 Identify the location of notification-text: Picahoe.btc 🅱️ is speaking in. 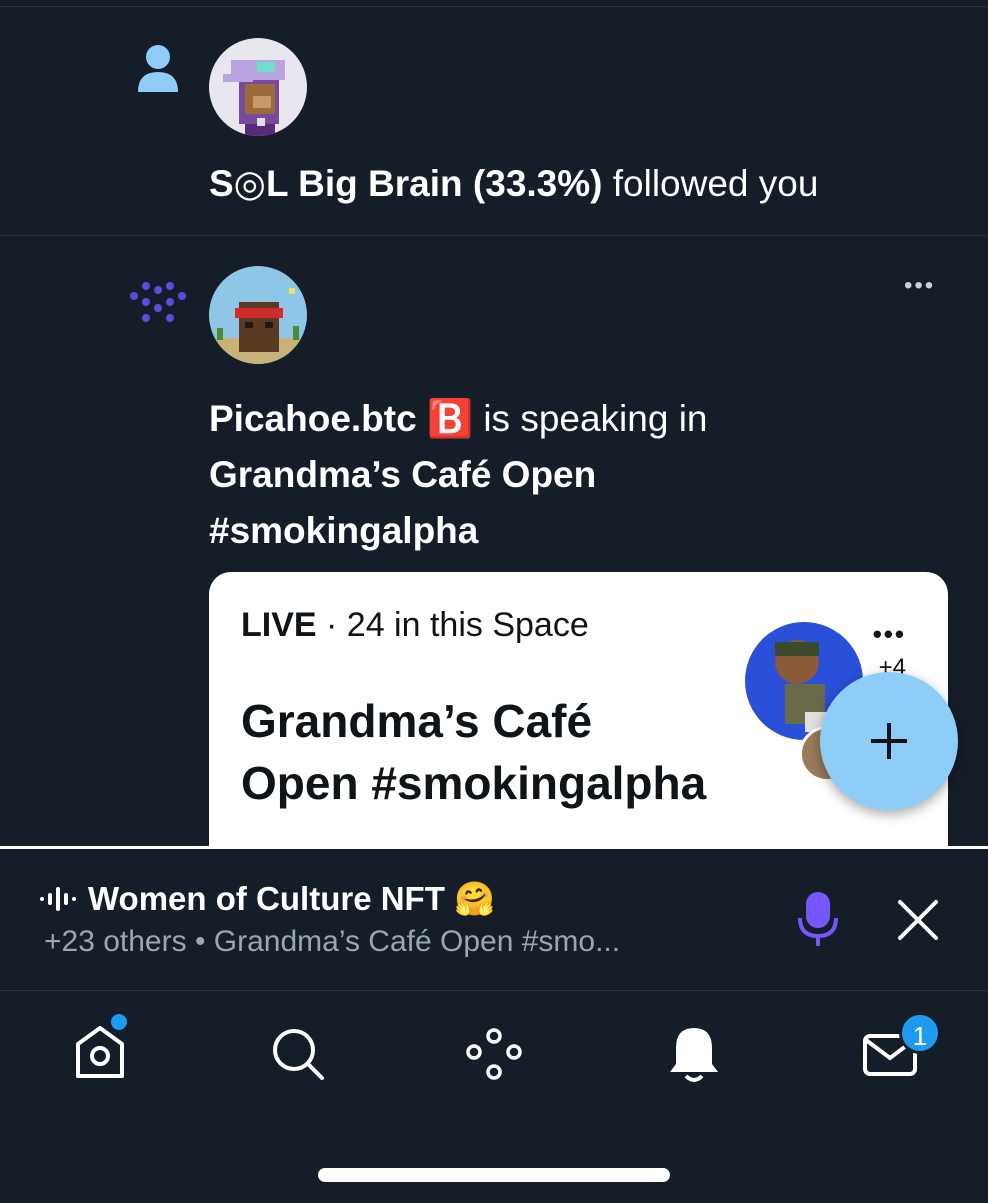
(458, 419).